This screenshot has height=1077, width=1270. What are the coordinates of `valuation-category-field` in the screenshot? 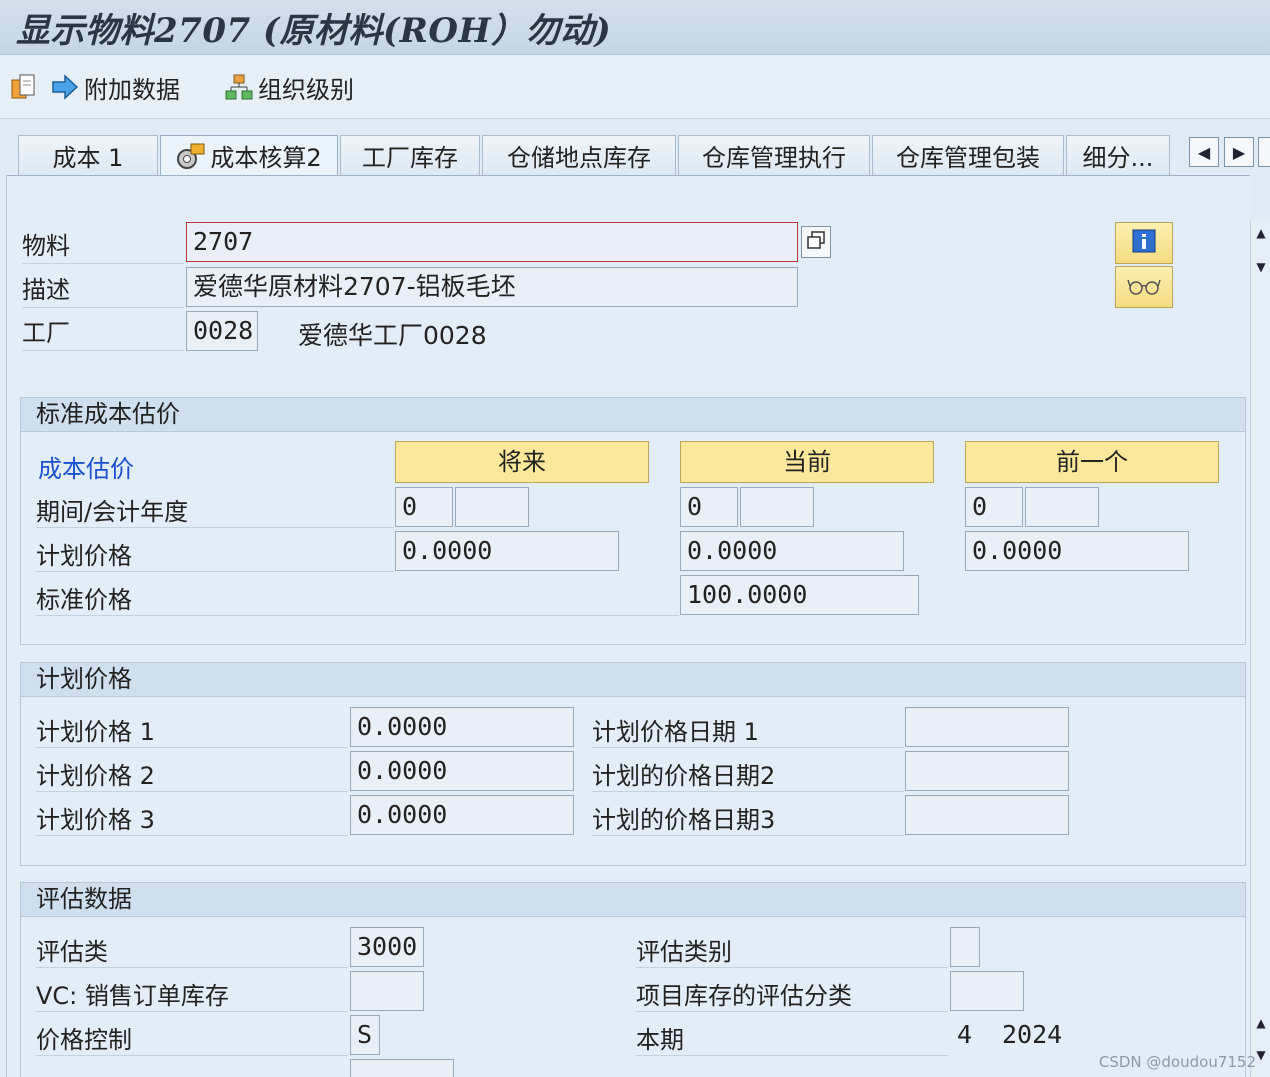 It's located at (965, 947).